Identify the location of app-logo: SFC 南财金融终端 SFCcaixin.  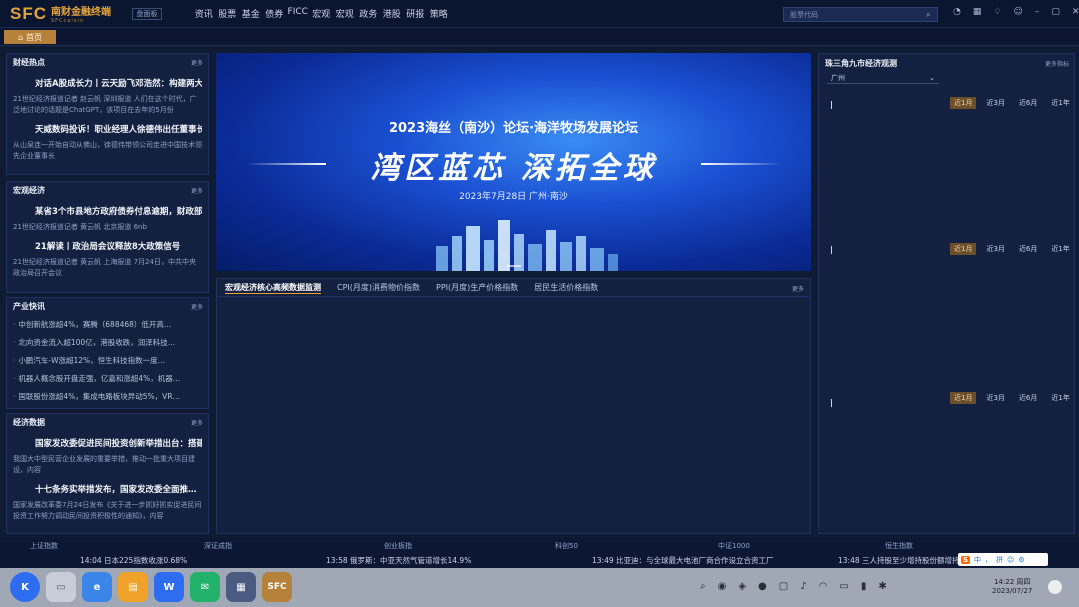
(66, 14).